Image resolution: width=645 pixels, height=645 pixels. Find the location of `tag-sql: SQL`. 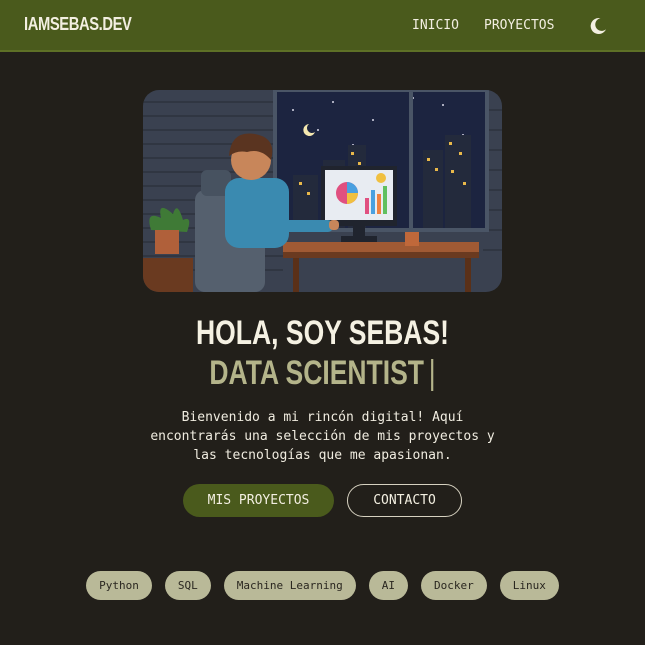

tag-sql: SQL is located at coordinates (187, 585).